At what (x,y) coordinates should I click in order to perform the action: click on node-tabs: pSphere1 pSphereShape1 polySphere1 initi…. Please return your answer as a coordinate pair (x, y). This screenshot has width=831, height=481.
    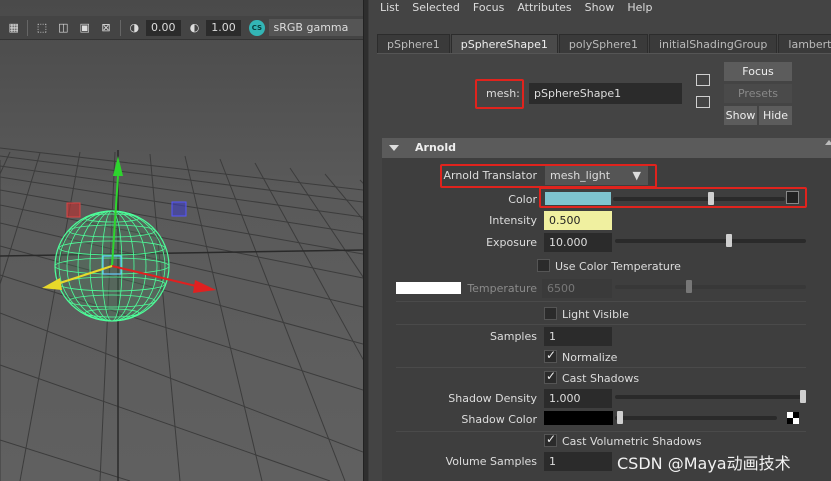
    Looking at the image, I should click on (604, 43).